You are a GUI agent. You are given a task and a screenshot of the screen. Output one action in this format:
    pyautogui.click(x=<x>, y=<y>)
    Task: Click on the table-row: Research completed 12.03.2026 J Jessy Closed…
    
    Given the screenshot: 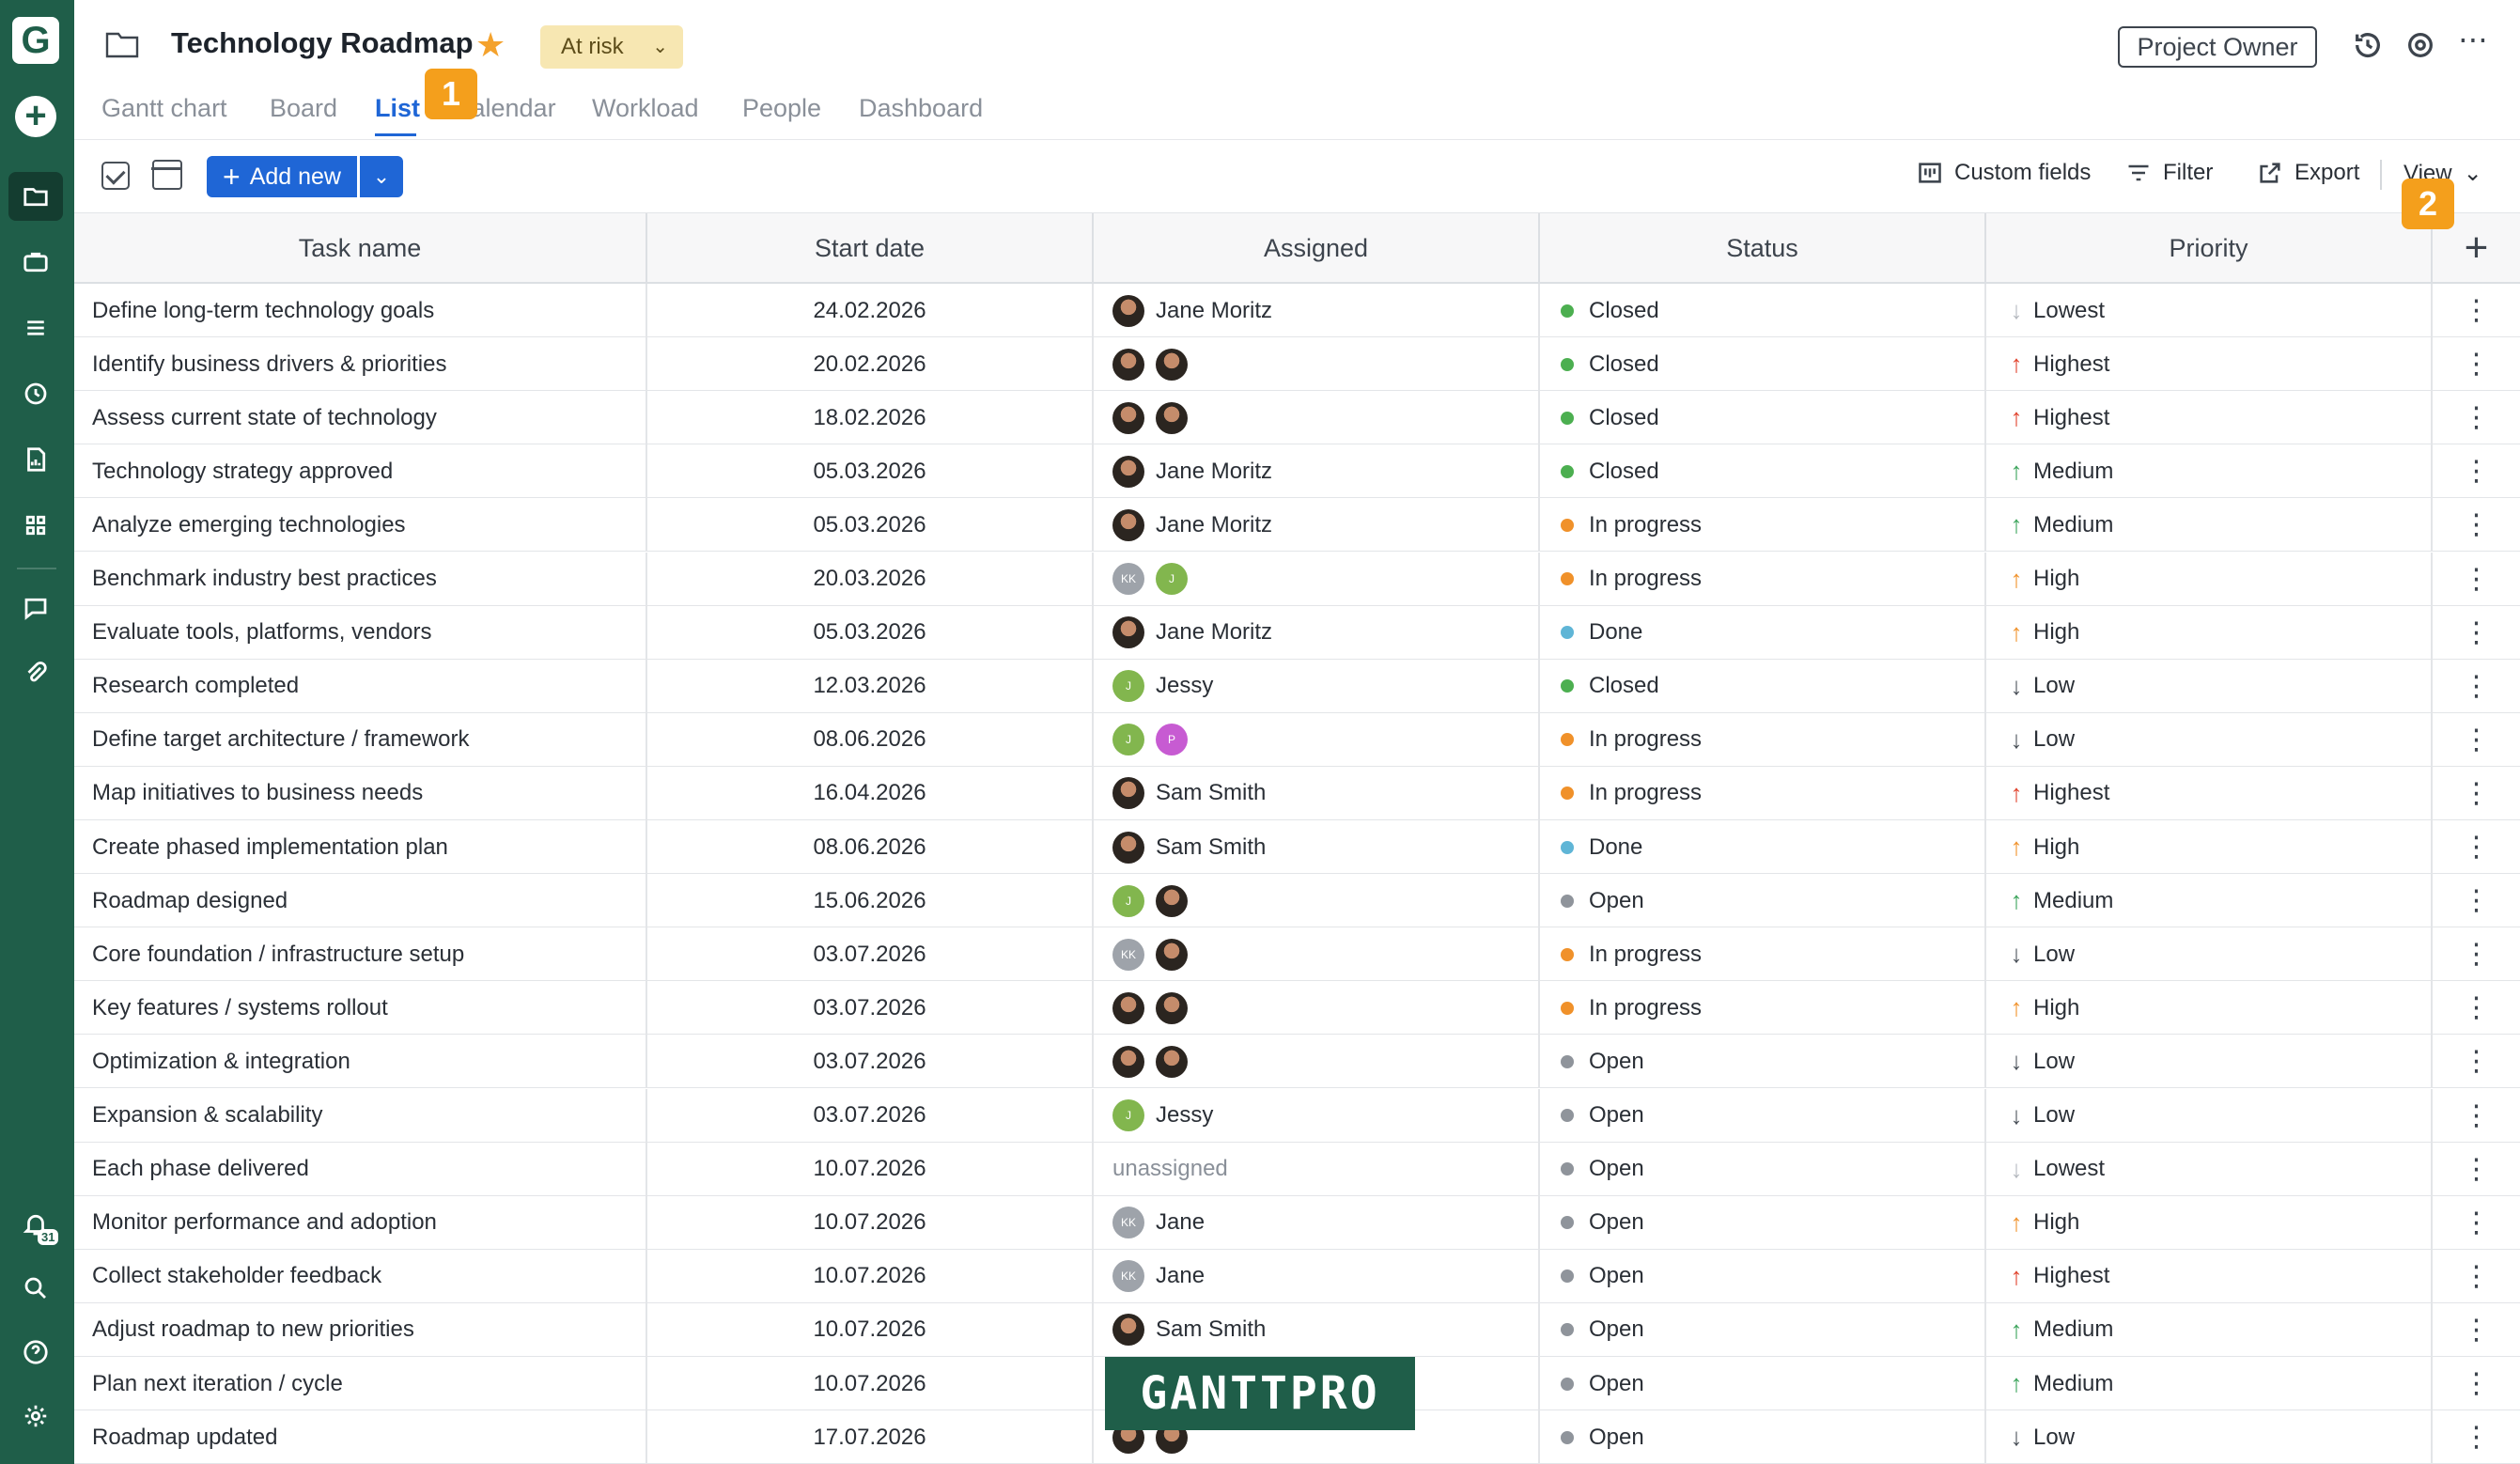 What is the action you would take?
    pyautogui.click(x=1297, y=686)
    